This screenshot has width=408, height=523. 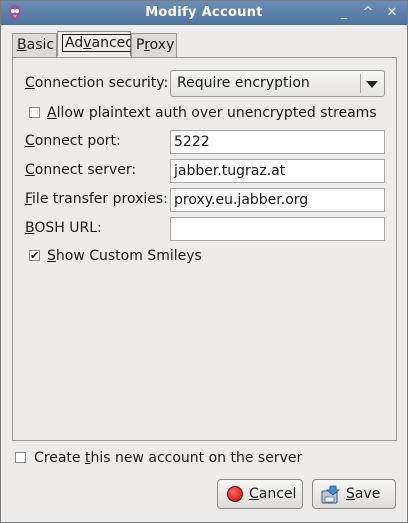 I want to click on tab-advanced-label-post: anced, so click(x=113, y=43).